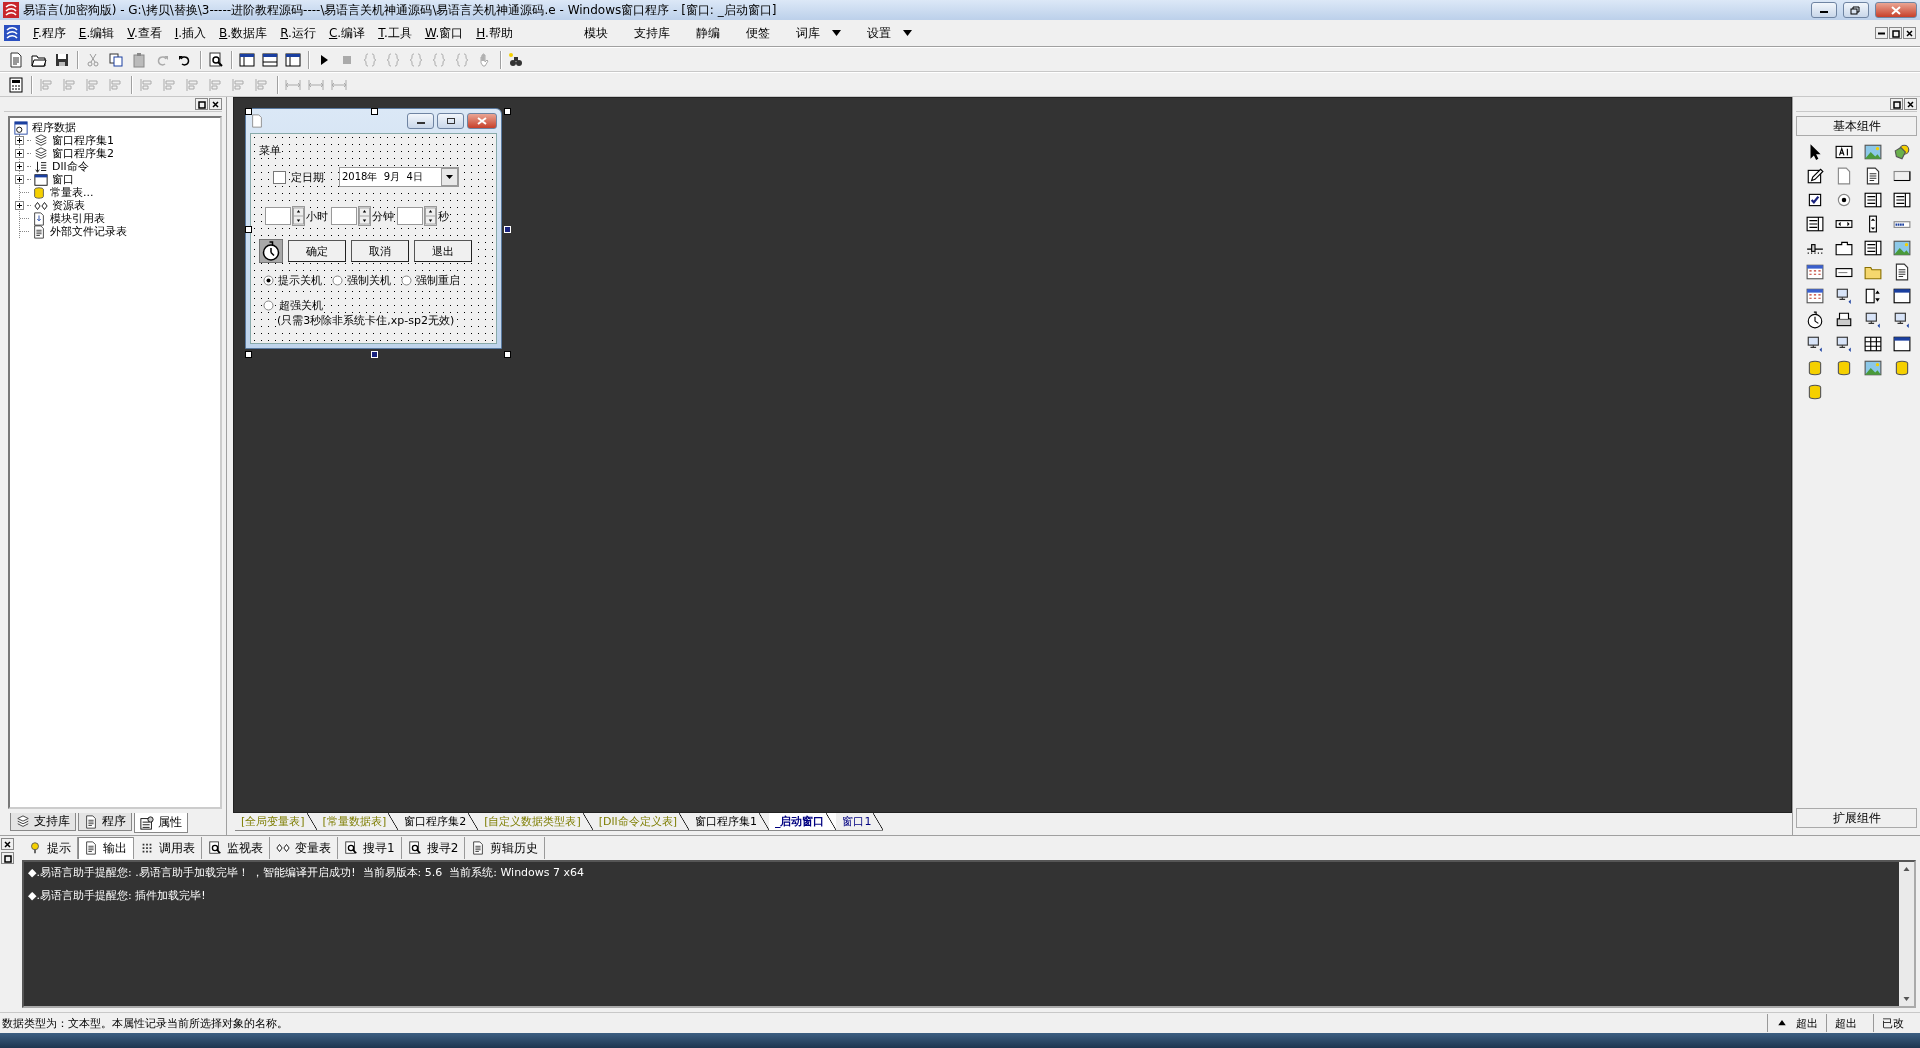  I want to click on output-tab: 监视表, so click(236, 848).